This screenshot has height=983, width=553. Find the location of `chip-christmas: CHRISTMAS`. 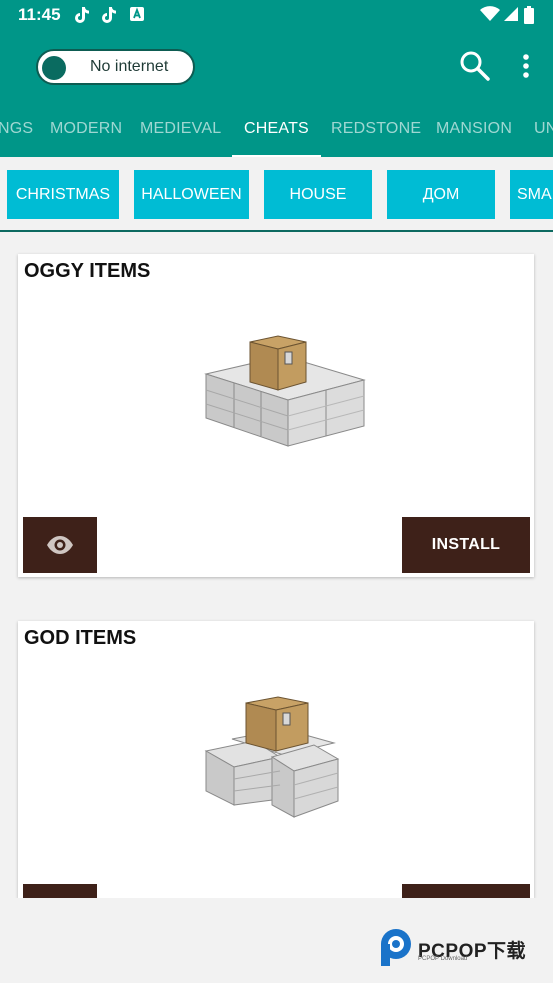

chip-christmas: CHRISTMAS is located at coordinates (63, 194).